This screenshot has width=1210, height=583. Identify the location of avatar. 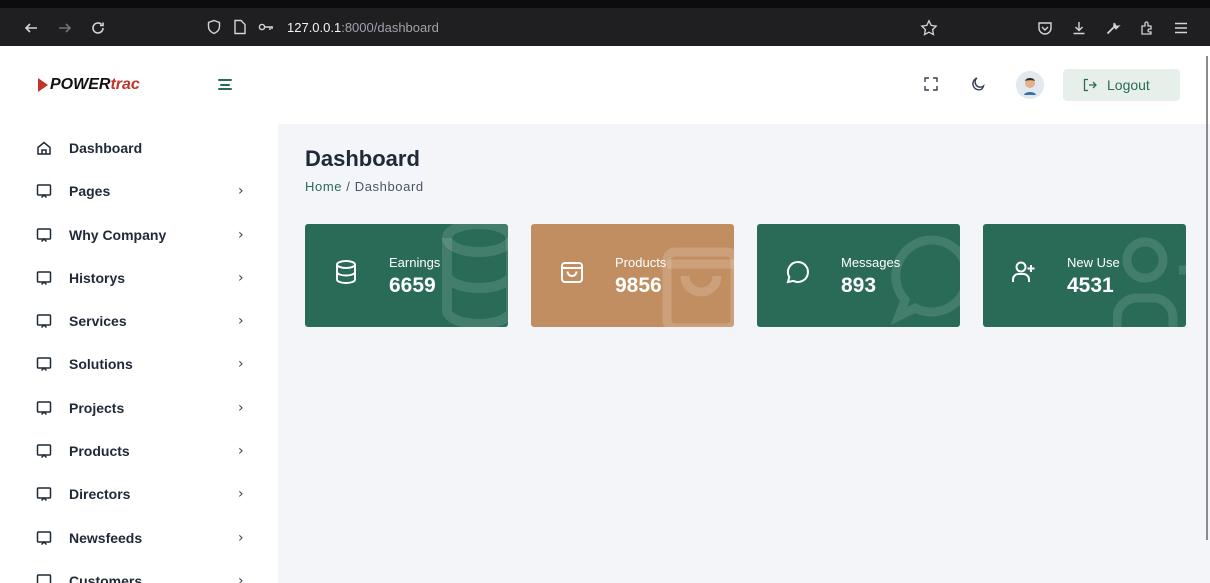
(1030, 85).